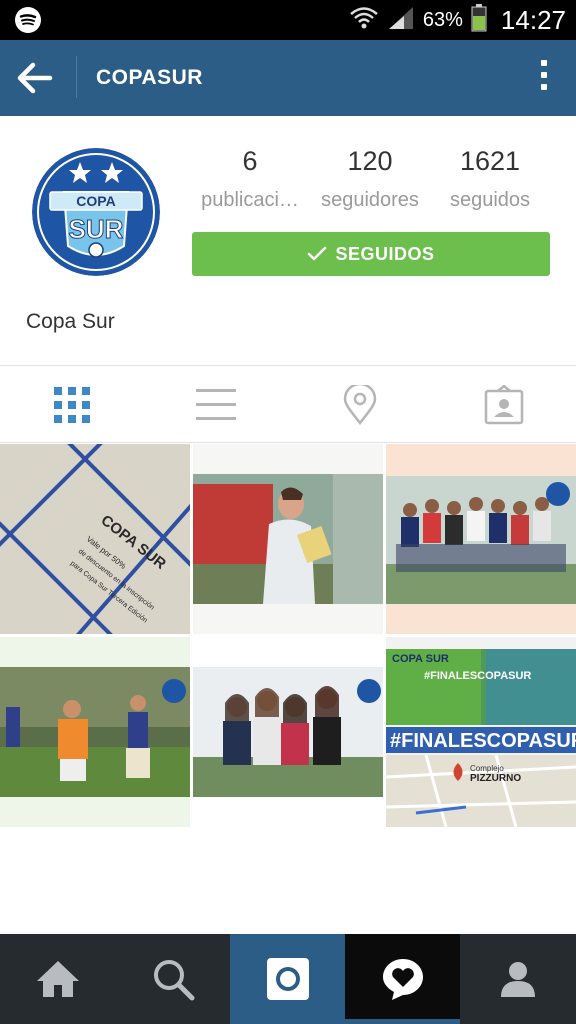  I want to click on stat-followers: 120 seguidores, so click(370, 179).